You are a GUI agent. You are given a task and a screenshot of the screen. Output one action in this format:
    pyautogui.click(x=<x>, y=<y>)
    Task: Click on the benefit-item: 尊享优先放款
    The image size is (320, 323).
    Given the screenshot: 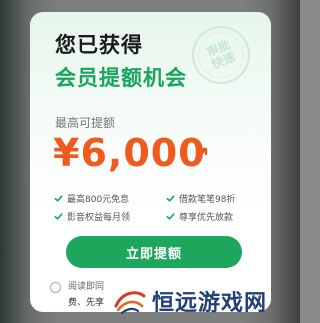 What is the action you would take?
    pyautogui.click(x=199, y=216)
    